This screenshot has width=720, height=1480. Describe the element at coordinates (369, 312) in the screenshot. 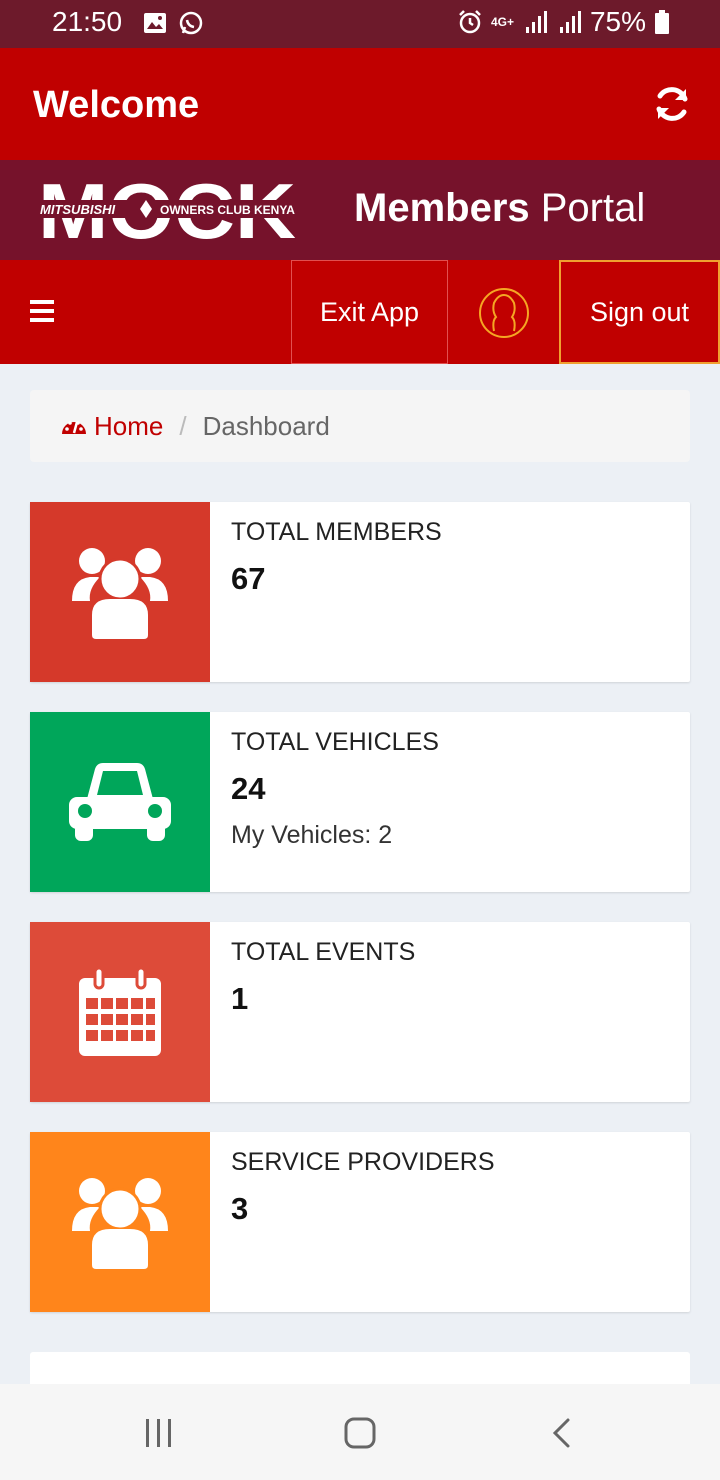

I see `exit-app-button: Exit App` at that location.